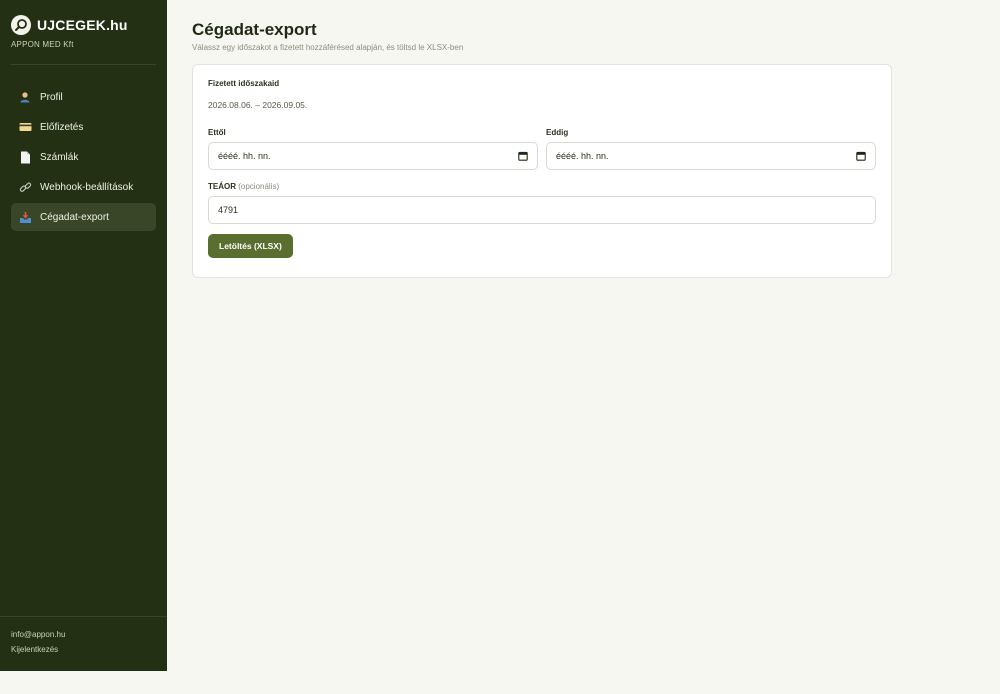 This screenshot has width=1000, height=694. I want to click on teaor-group: TEÁOR (opcionális) 4791, so click(542, 203).